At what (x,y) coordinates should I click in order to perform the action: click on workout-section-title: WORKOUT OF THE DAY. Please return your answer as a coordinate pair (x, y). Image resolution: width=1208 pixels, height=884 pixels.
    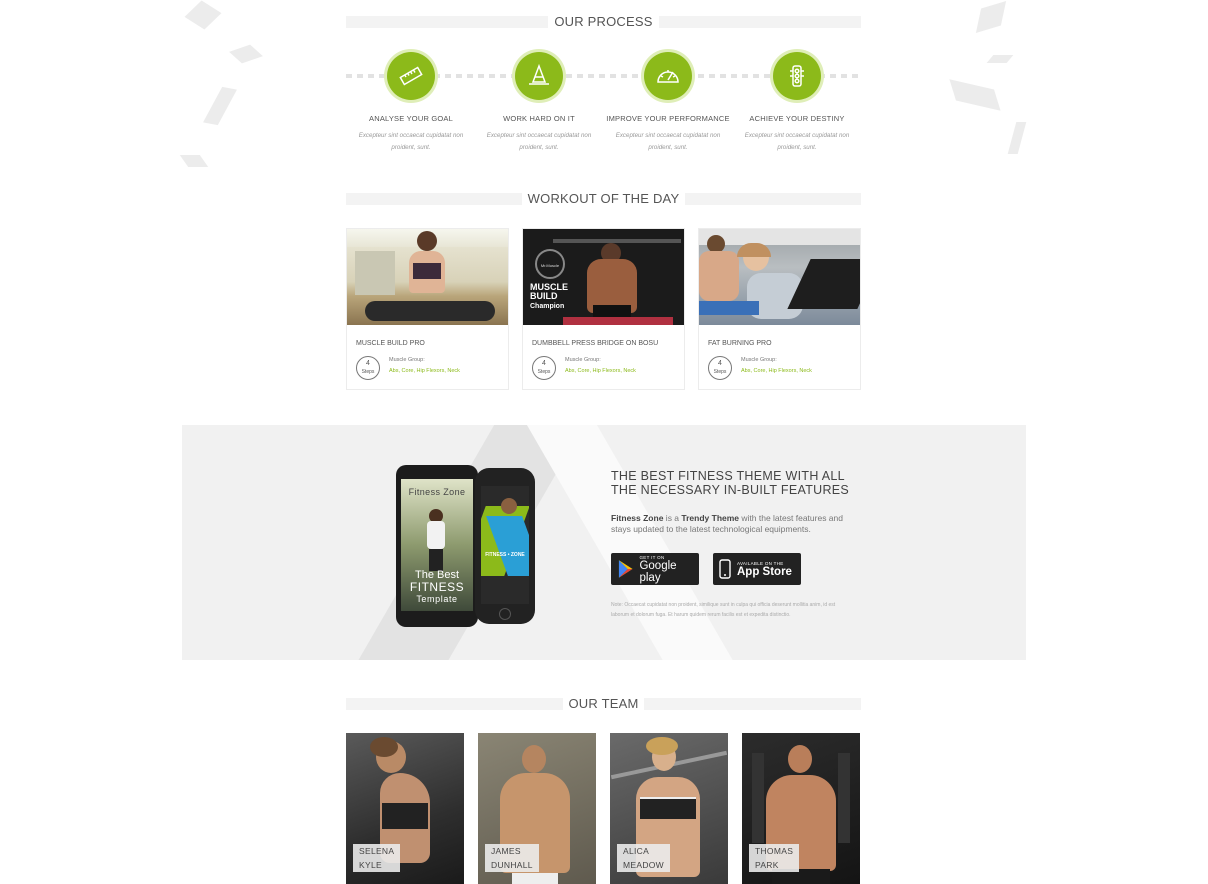
    Looking at the image, I should click on (603, 199).